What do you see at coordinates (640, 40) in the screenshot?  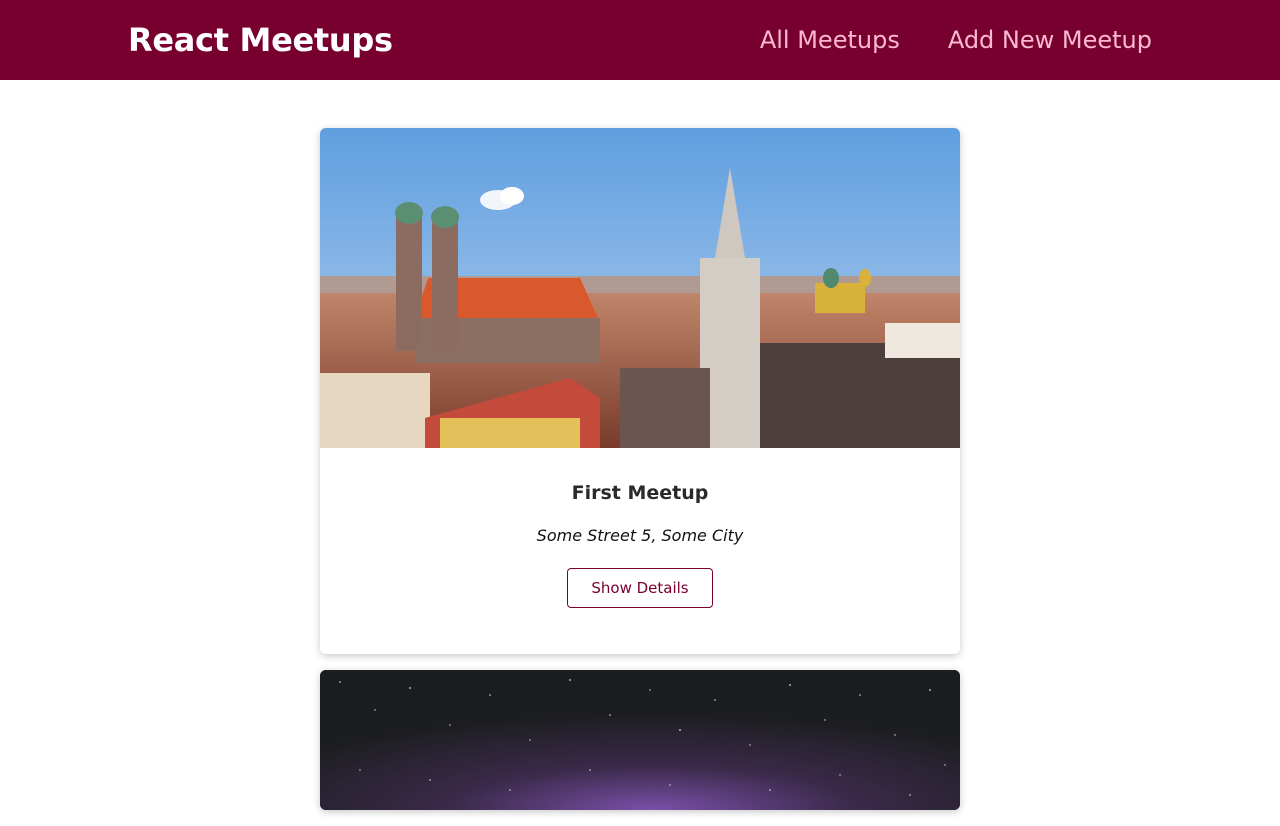 I see `main-header: React Meetups All Meetups Add New Meetup` at bounding box center [640, 40].